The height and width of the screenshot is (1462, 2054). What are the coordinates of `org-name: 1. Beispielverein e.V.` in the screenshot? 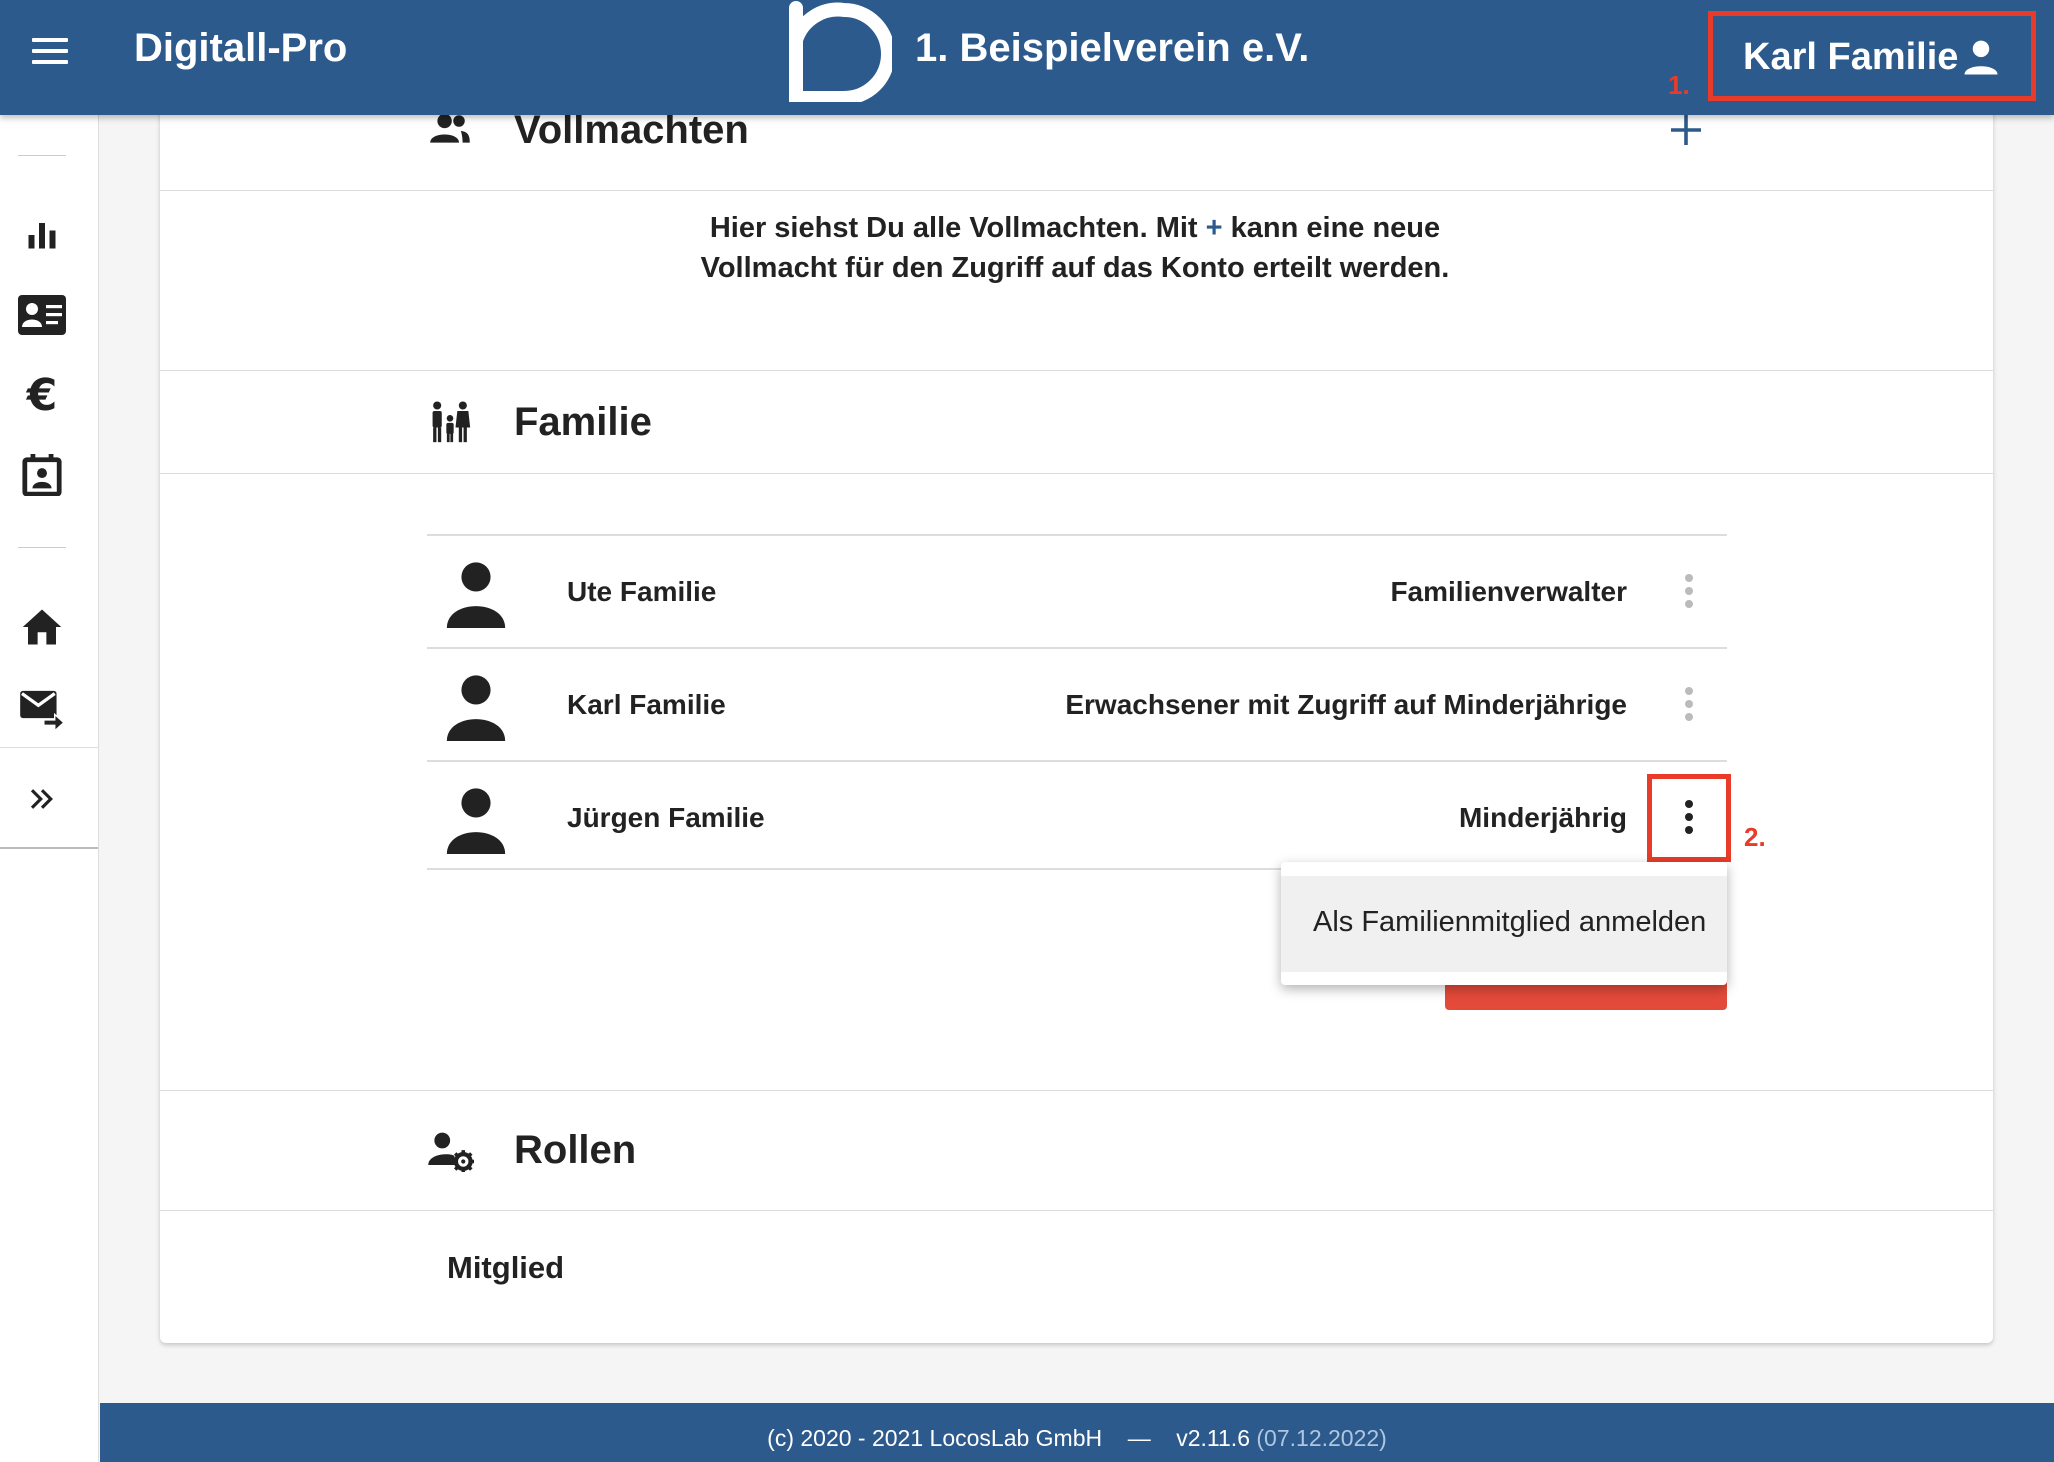 It's located at (1112, 48).